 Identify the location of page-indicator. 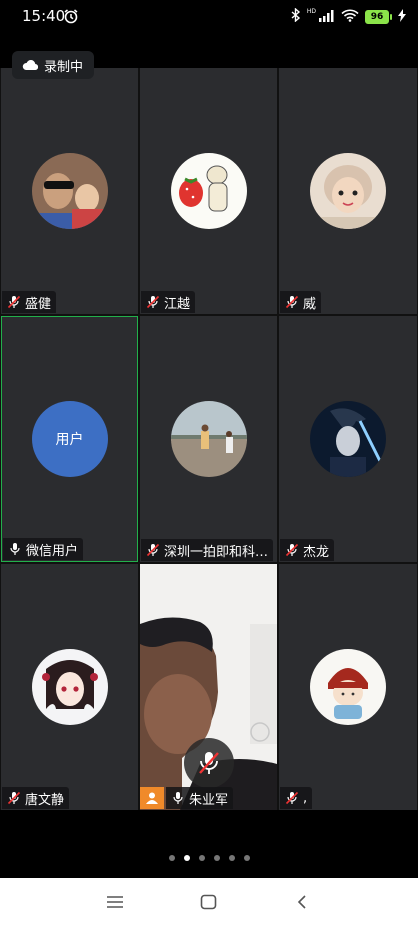
(209, 858).